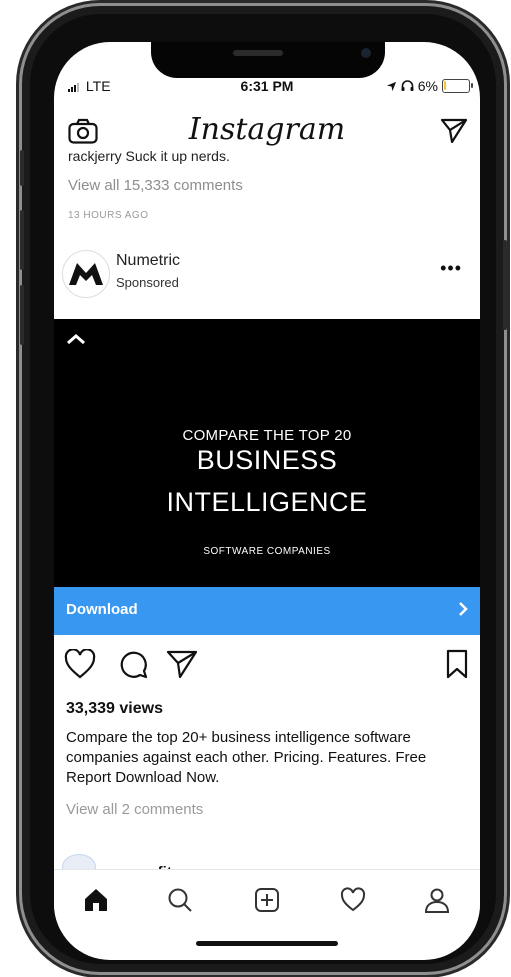 The image size is (511, 977). Describe the element at coordinates (437, 900) in the screenshot. I see `profile-icon` at that location.